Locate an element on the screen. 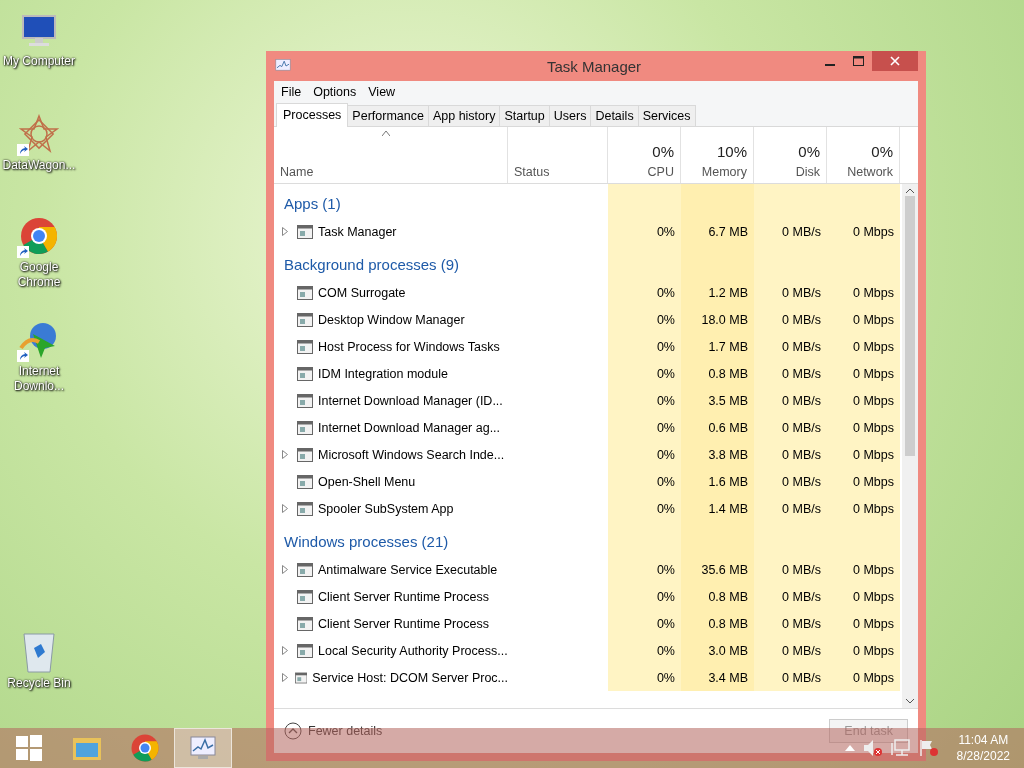 This screenshot has width=1024, height=768. column-header: Name is located at coordinates (391, 155).